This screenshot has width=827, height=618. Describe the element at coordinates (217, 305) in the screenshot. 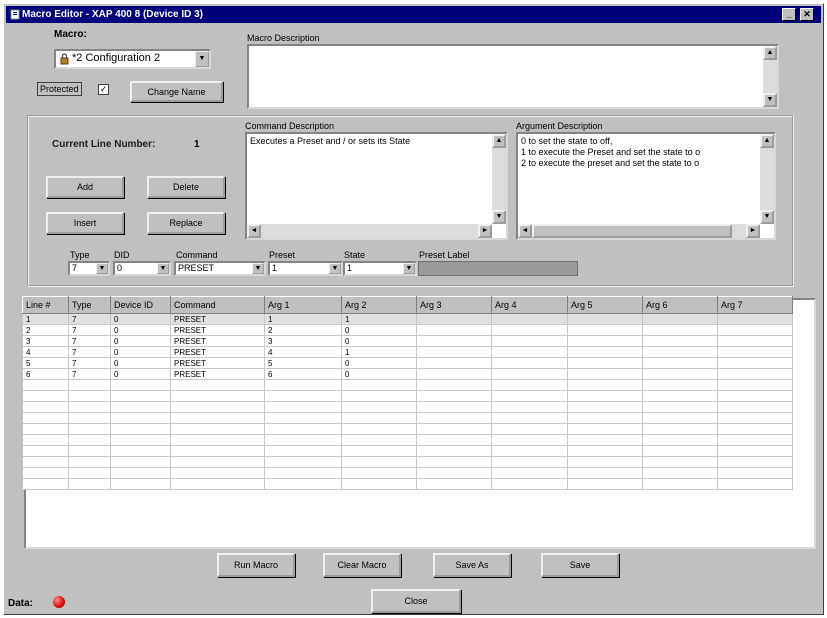

I see `column-header: Command` at that location.